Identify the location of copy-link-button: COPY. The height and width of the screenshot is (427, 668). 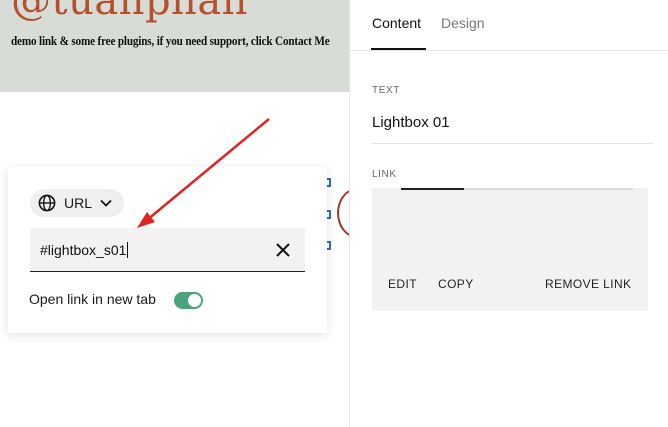
(456, 284).